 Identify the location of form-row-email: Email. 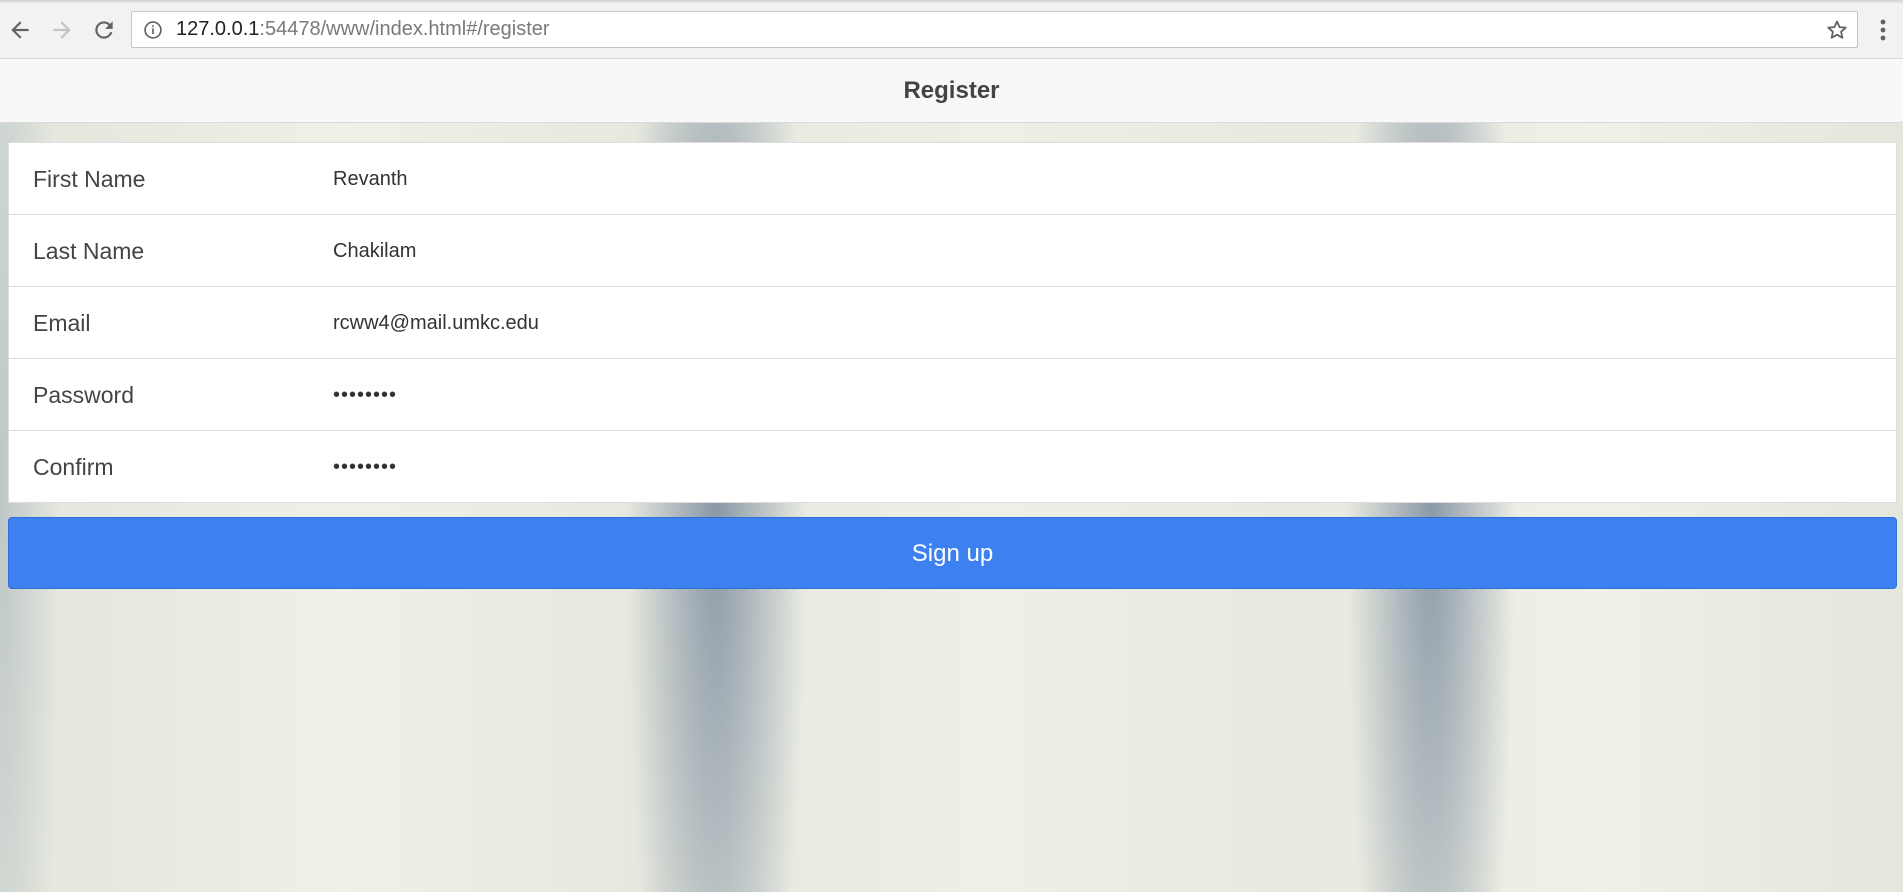
(952, 323).